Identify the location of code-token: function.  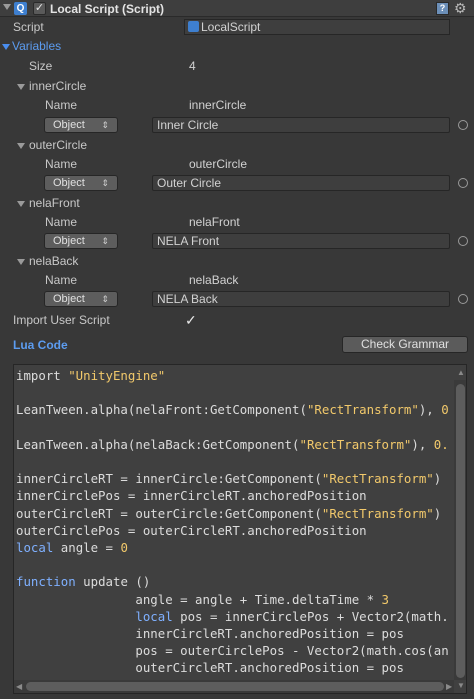
(46, 582).